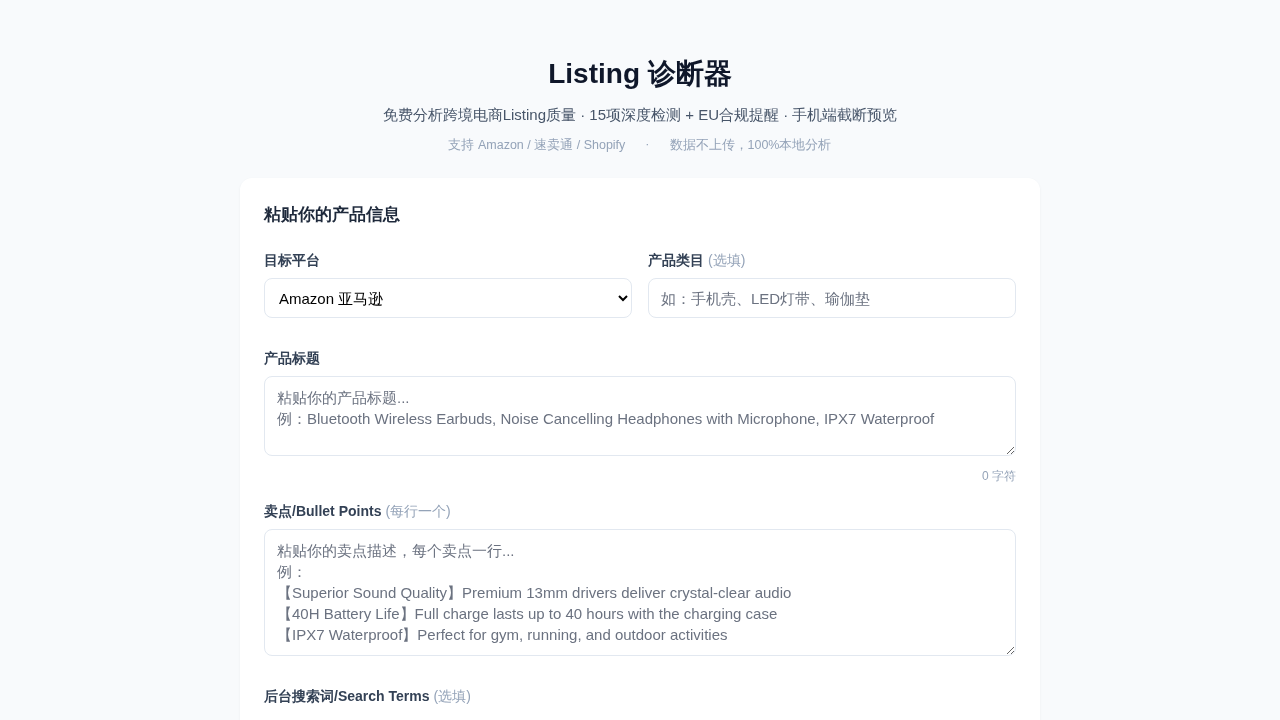 This screenshot has height=720, width=1280. Describe the element at coordinates (323, 511) in the screenshot. I see `field-label: 卖点/Bullet Points` at that location.